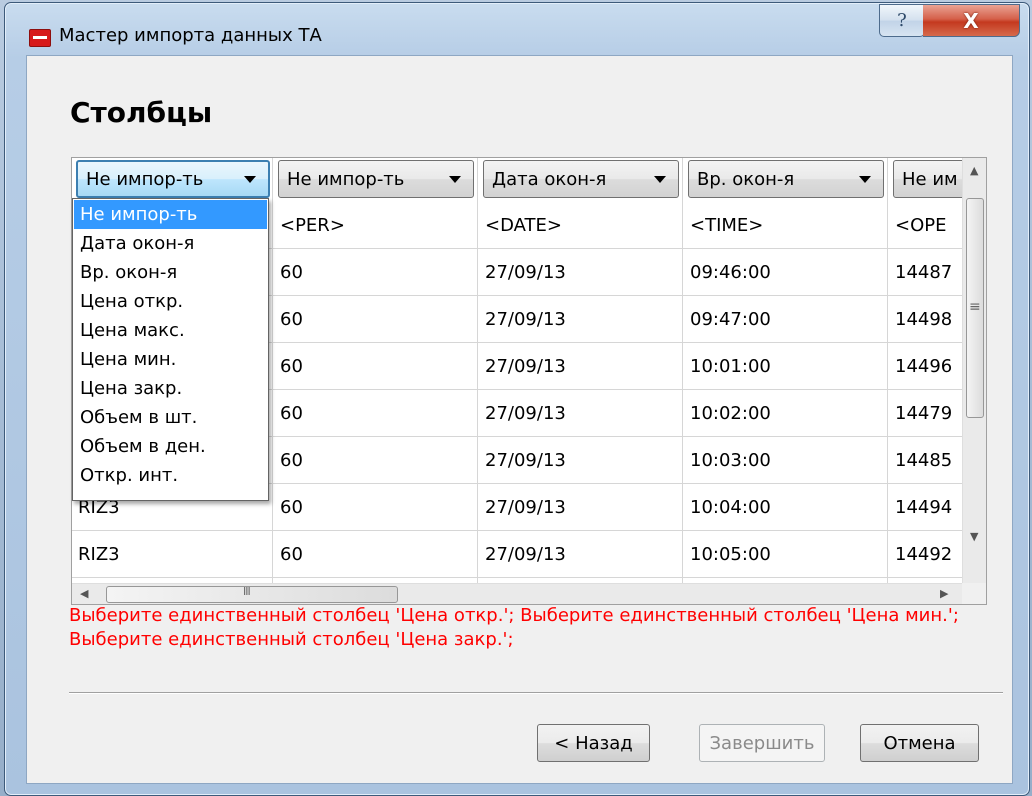 This screenshot has width=1032, height=796. I want to click on help-button: ?, so click(902, 20).